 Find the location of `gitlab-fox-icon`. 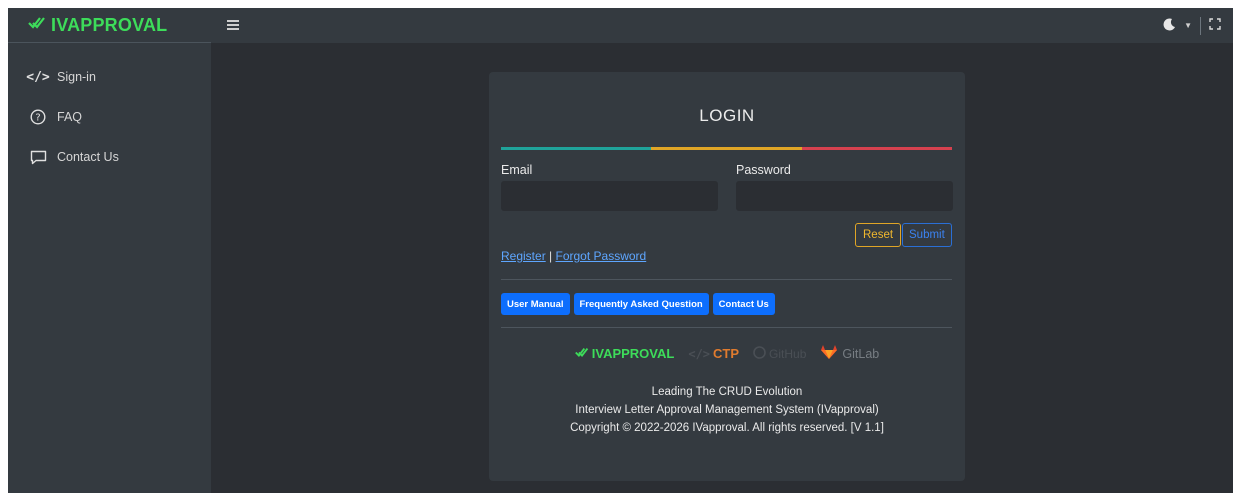

gitlab-fox-icon is located at coordinates (829, 353).